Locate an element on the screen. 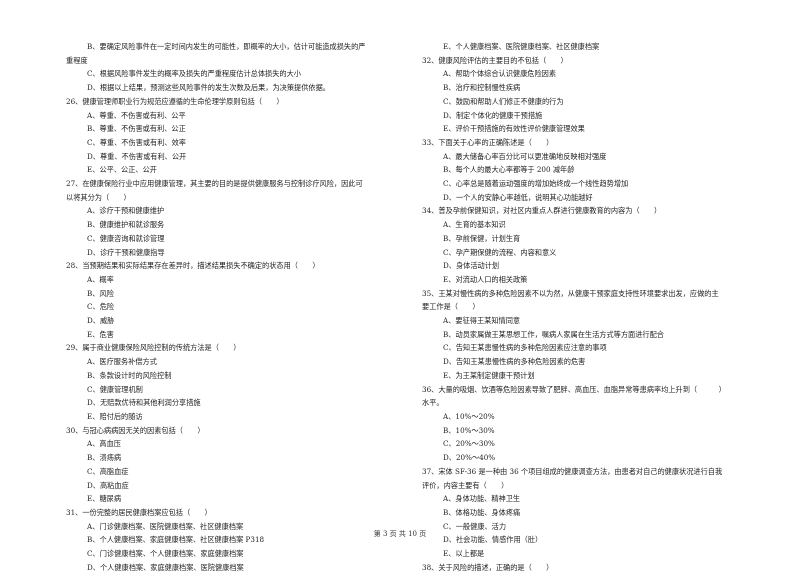 The height and width of the screenshot is (574, 800). option-text: 制定个体化的健康干预措施 is located at coordinates (499, 115).